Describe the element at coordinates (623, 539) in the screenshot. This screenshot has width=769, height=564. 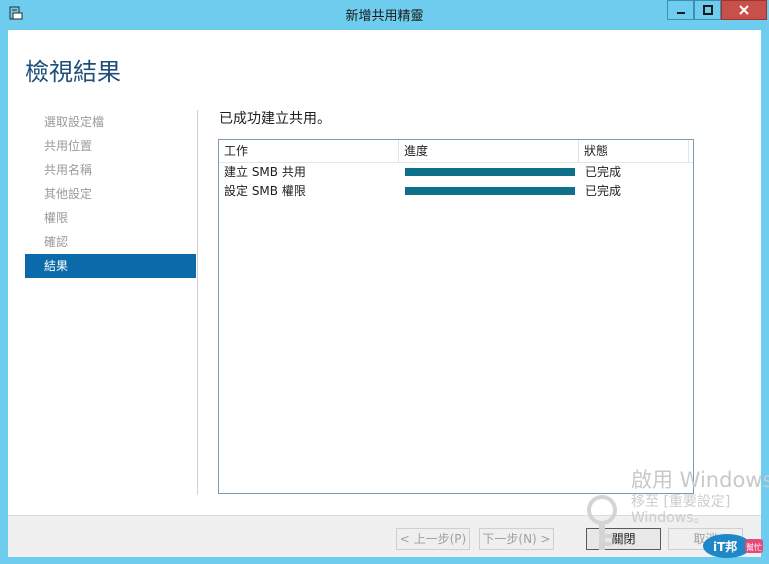
I see `close-button: 關閉` at that location.